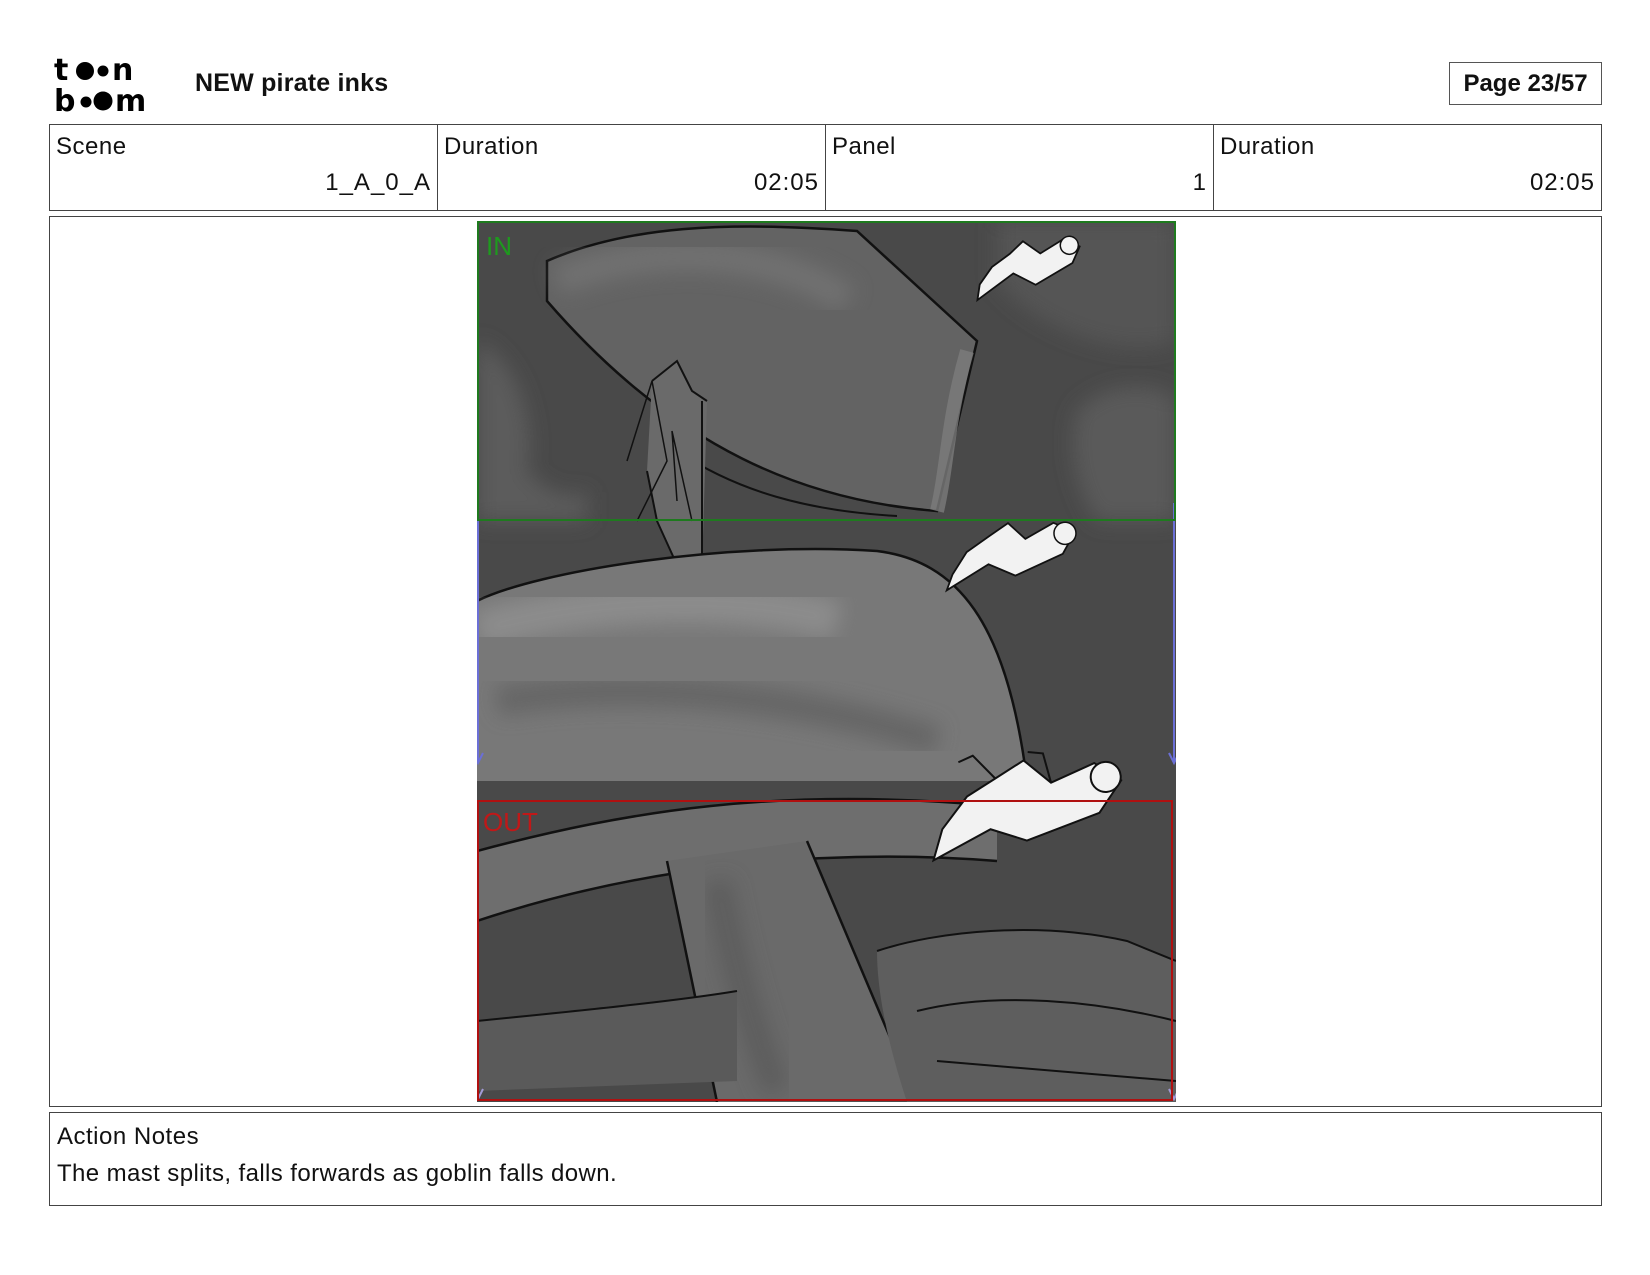 This screenshot has height=1275, width=1650. I want to click on scene-duration-cell: Duration 02:05, so click(632, 167).